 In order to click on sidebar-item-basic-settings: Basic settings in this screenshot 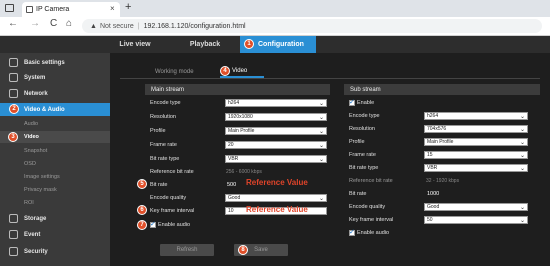, I will do `click(55, 62)`.